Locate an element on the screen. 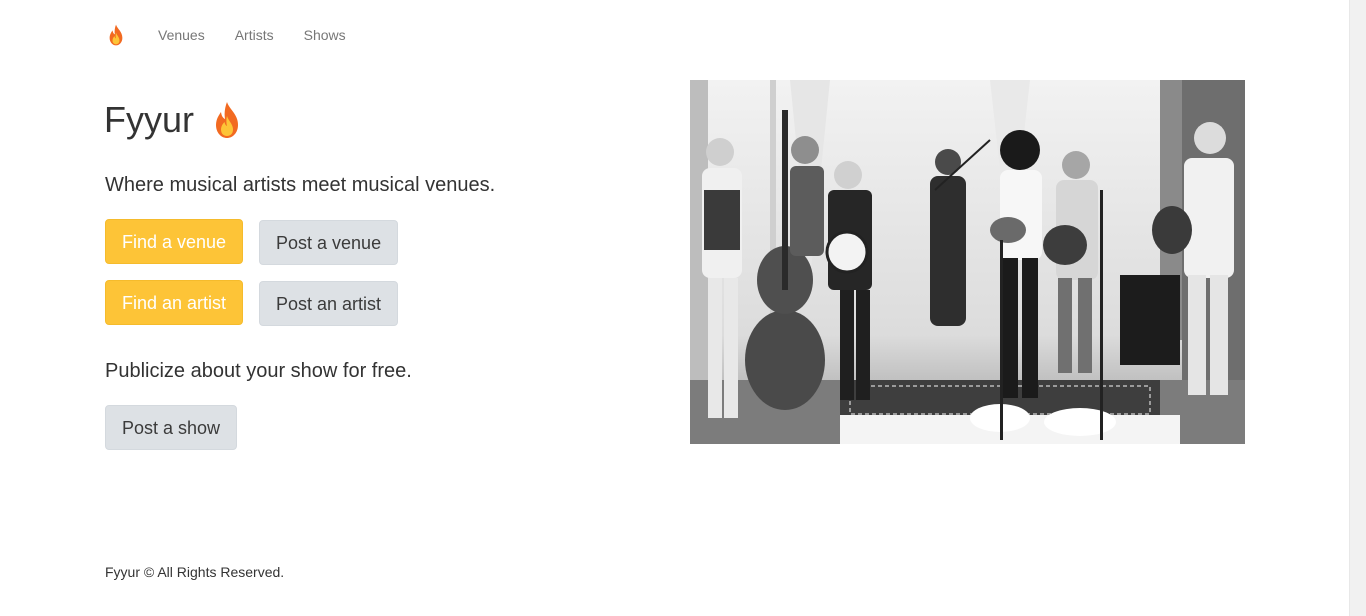  hero-heading: Fyyur is located at coordinates (173, 120).